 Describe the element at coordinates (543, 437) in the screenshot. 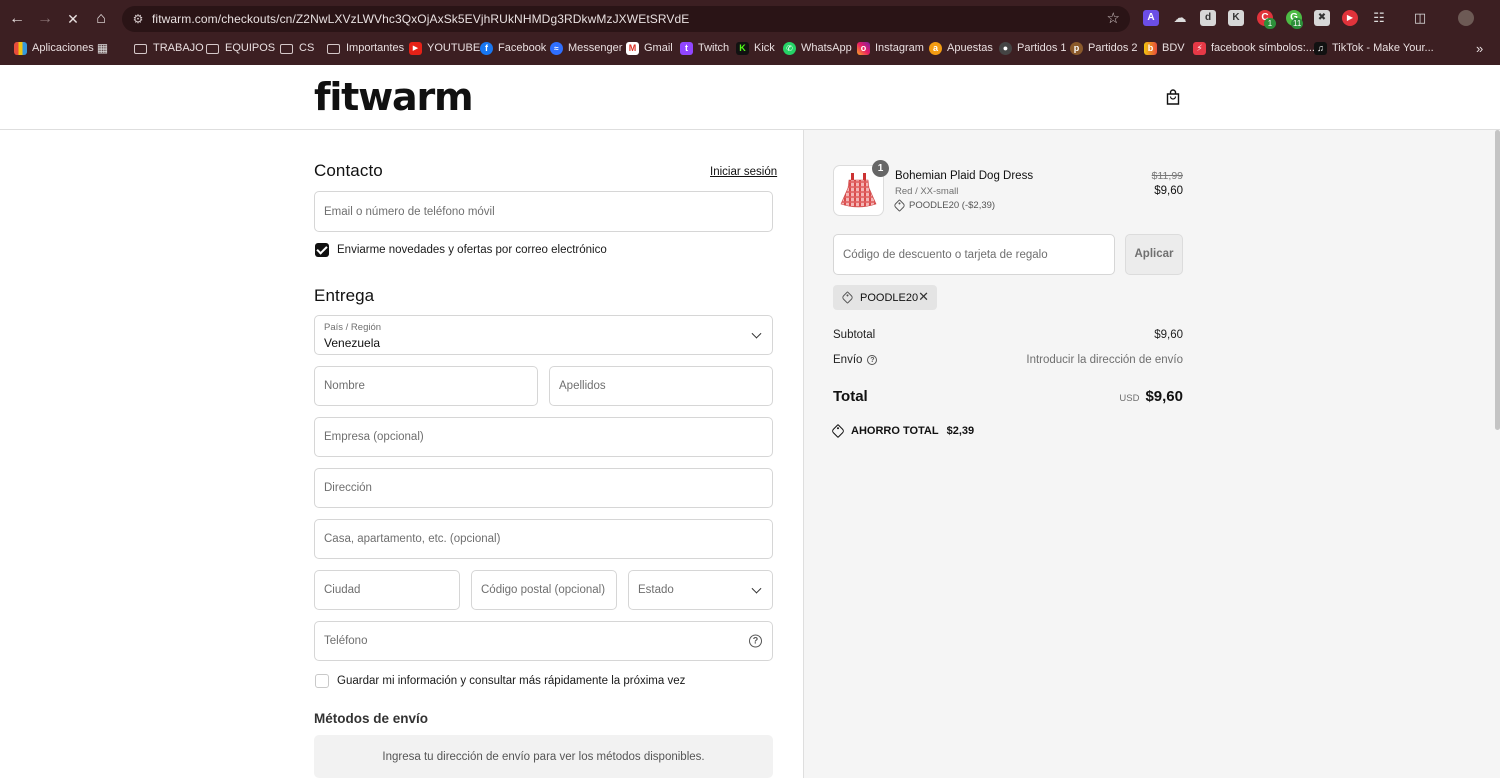

I see `company-field: Empresa (opcional)` at that location.